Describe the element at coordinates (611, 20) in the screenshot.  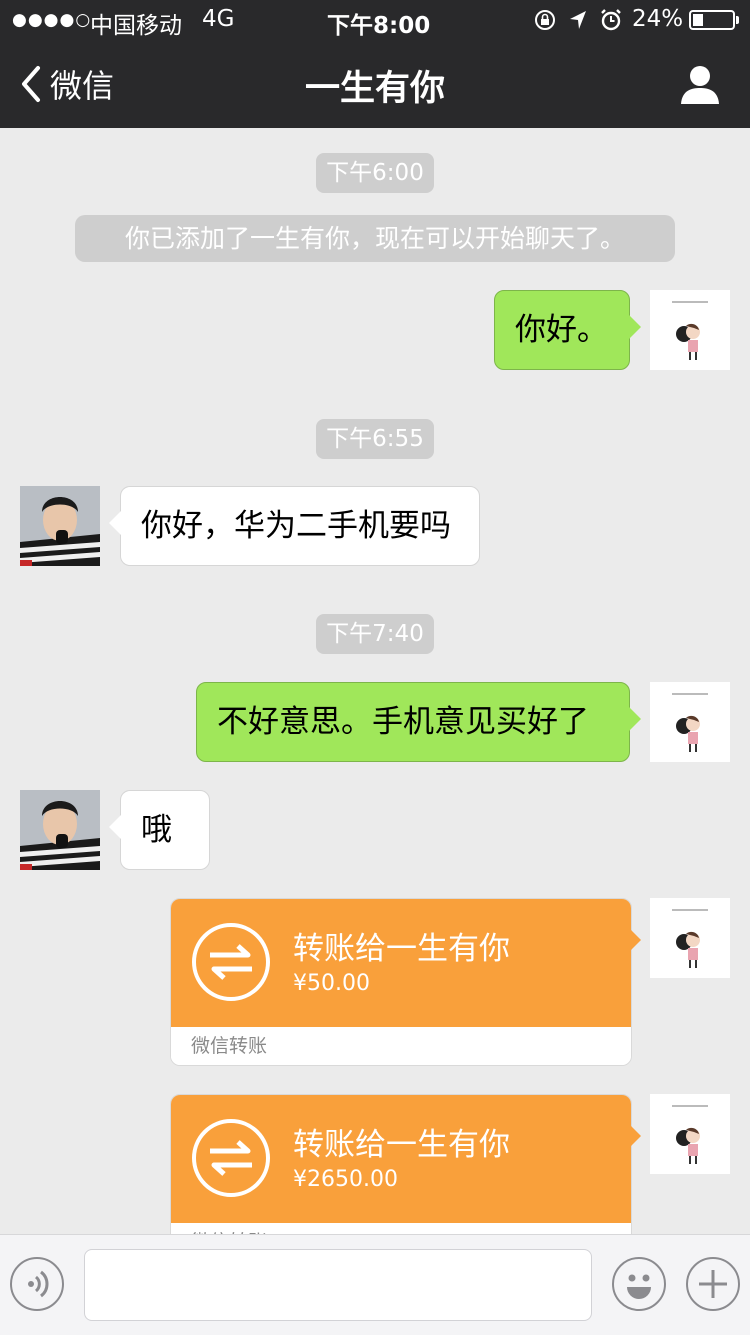
I see `alarm-icon` at that location.